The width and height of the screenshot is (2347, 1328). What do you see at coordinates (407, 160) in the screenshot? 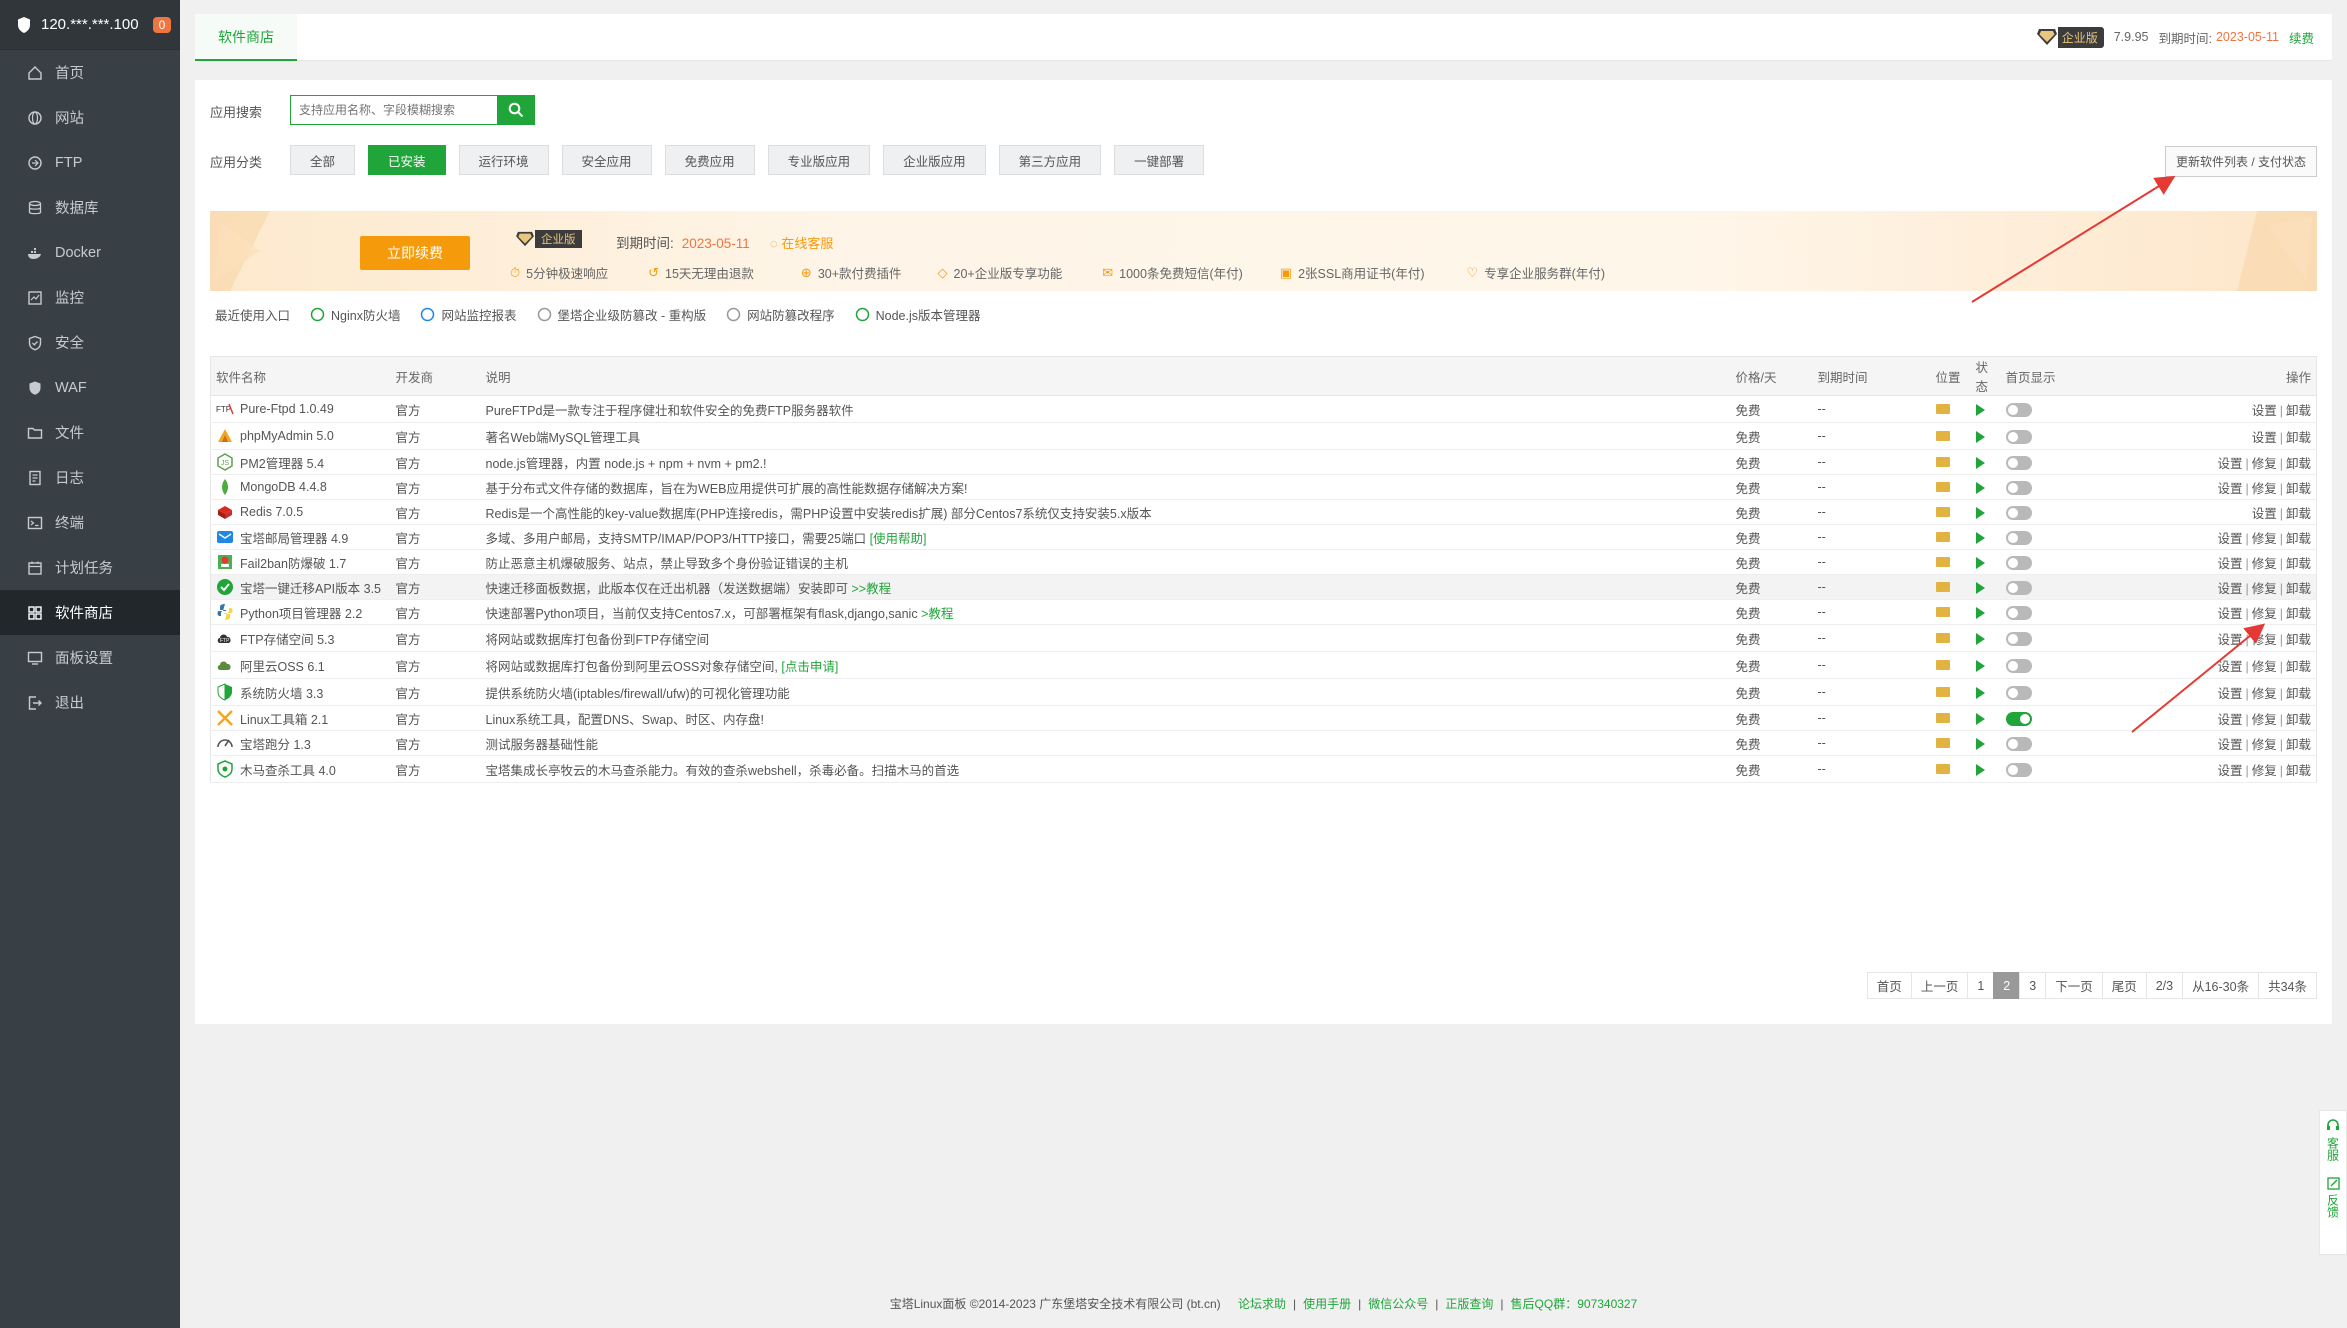
I see `category-button-1: 已安装` at bounding box center [407, 160].